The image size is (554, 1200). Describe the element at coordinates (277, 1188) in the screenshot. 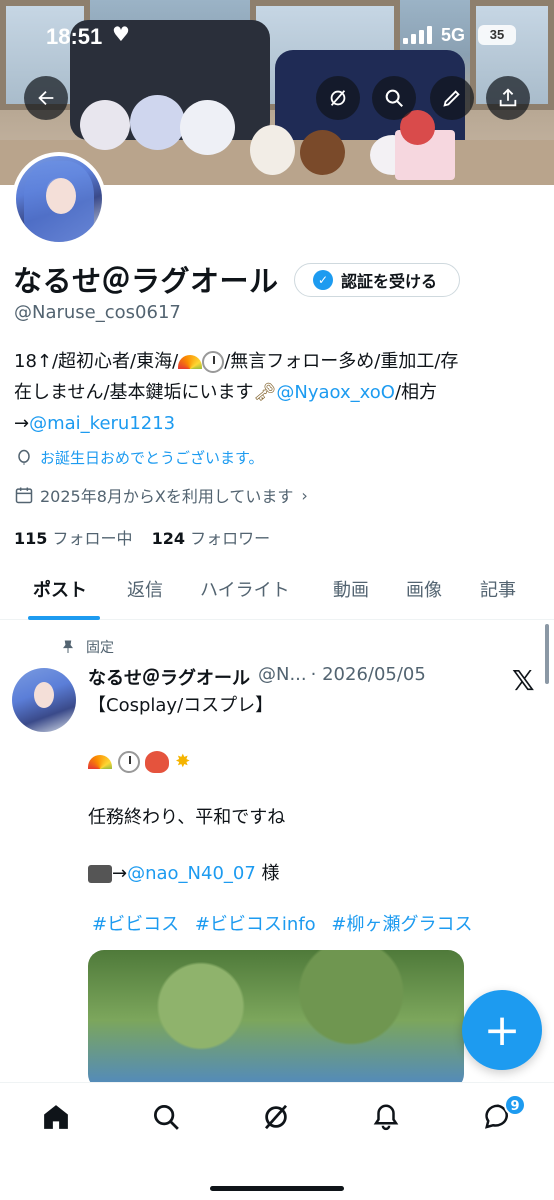

I see `home-indicator` at that location.